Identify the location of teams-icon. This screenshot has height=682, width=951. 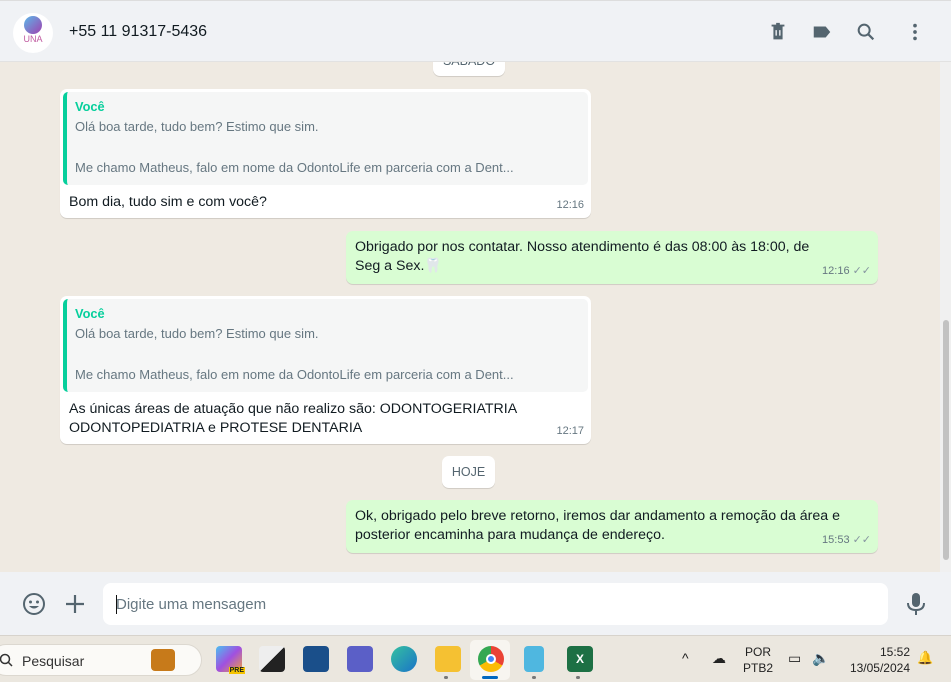
(360, 659).